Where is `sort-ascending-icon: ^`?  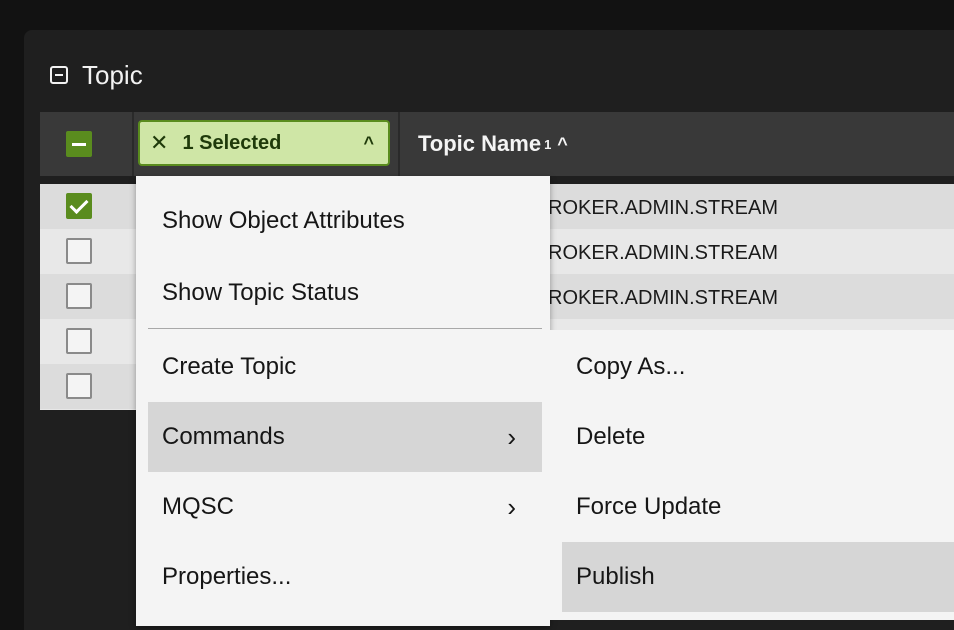
sort-ascending-icon: ^ is located at coordinates (562, 144).